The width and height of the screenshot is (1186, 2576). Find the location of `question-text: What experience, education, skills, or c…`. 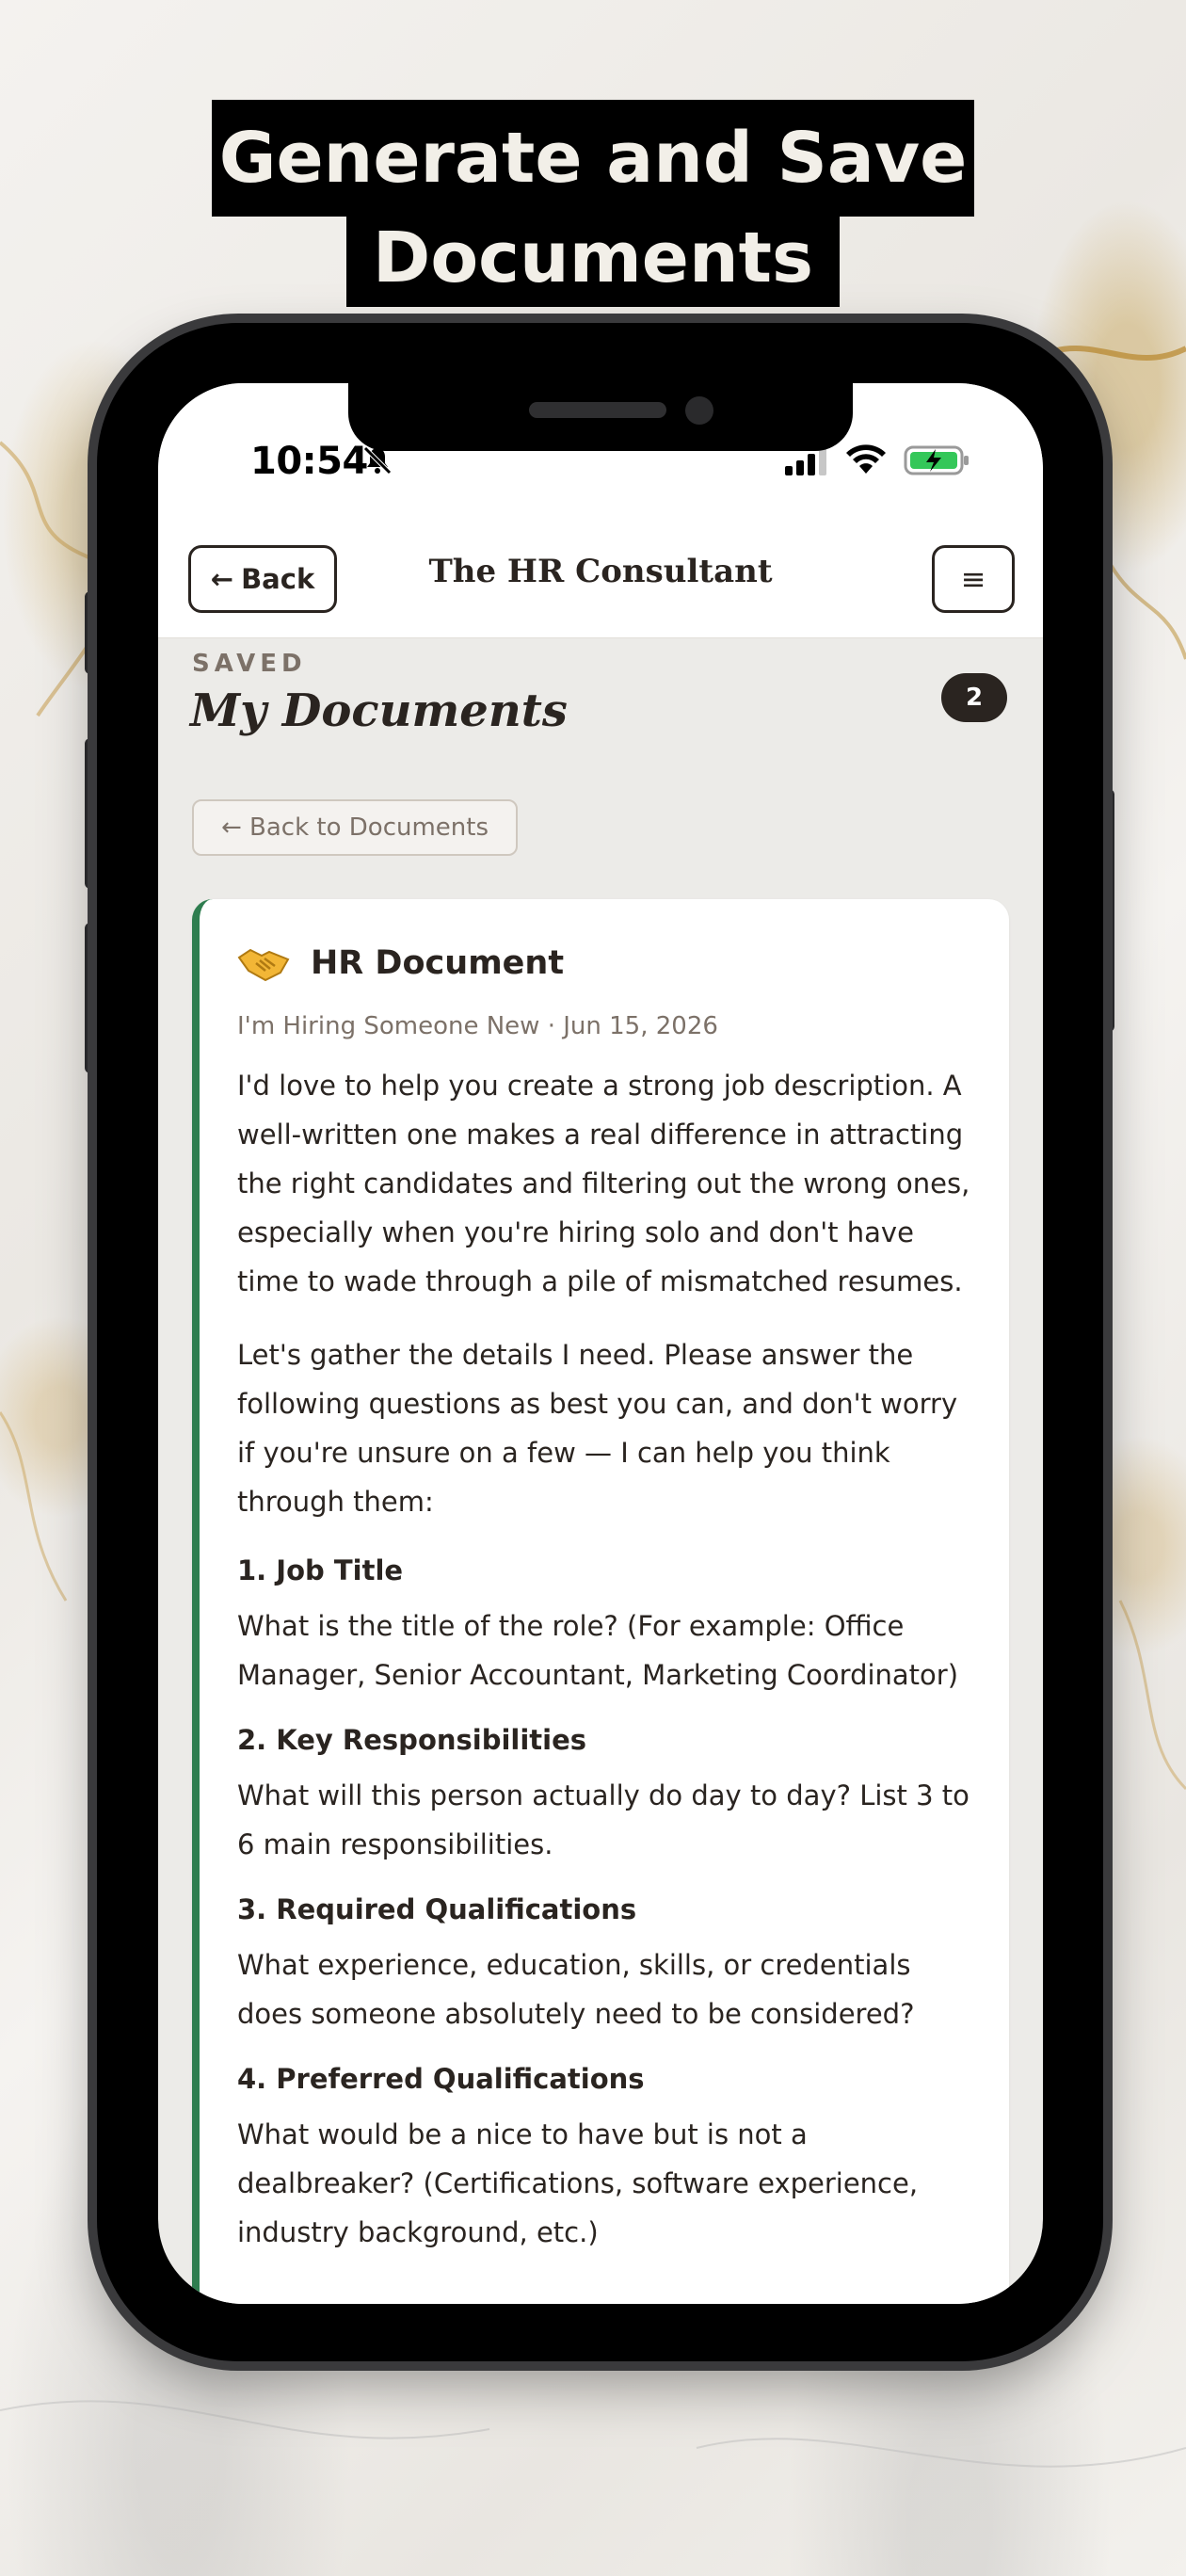

question-text: What experience, education, skills, or c… is located at coordinates (576, 1989).